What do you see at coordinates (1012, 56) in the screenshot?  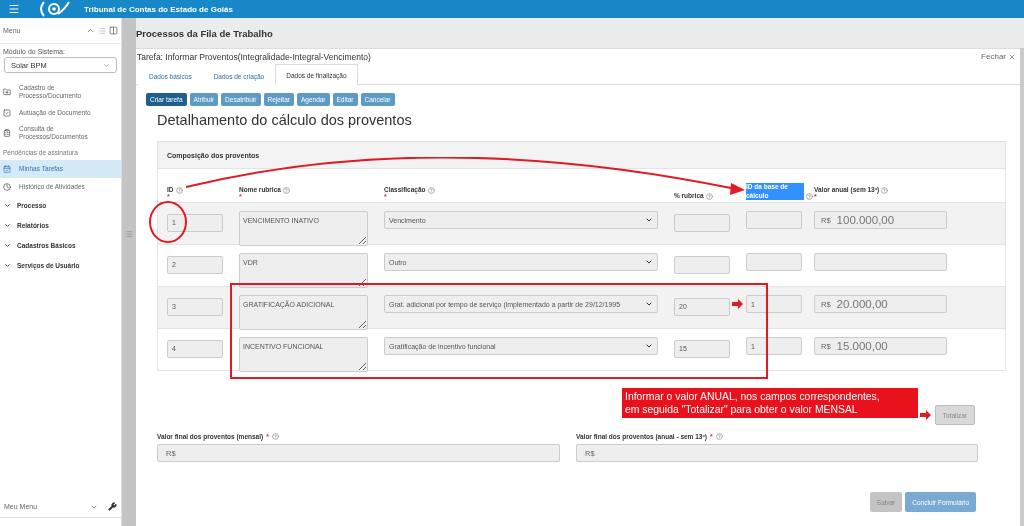 I see `close-icon` at bounding box center [1012, 56].